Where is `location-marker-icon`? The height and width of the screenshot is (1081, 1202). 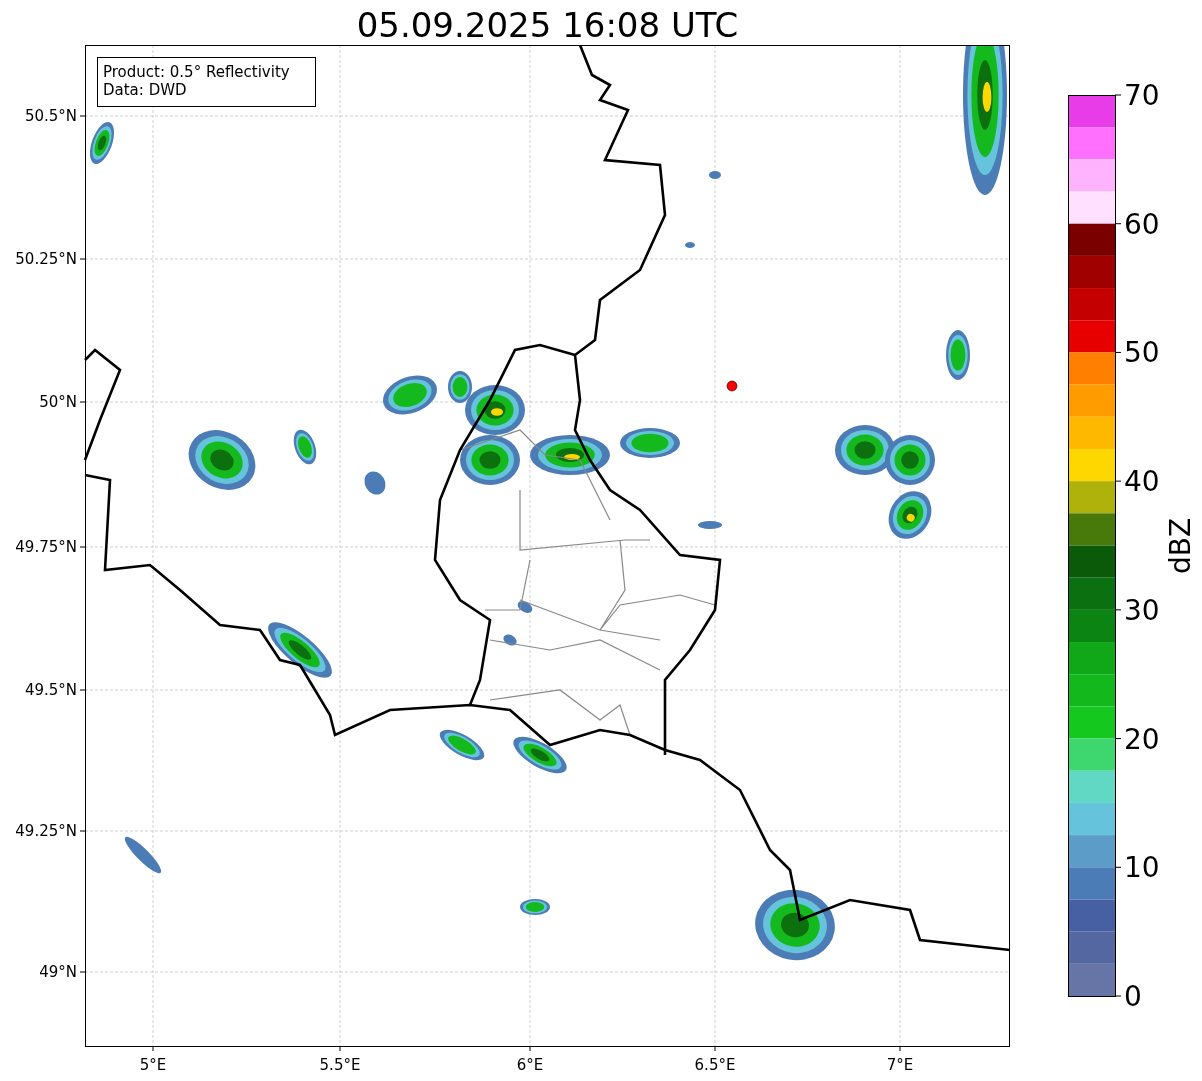 location-marker-icon is located at coordinates (732, 386).